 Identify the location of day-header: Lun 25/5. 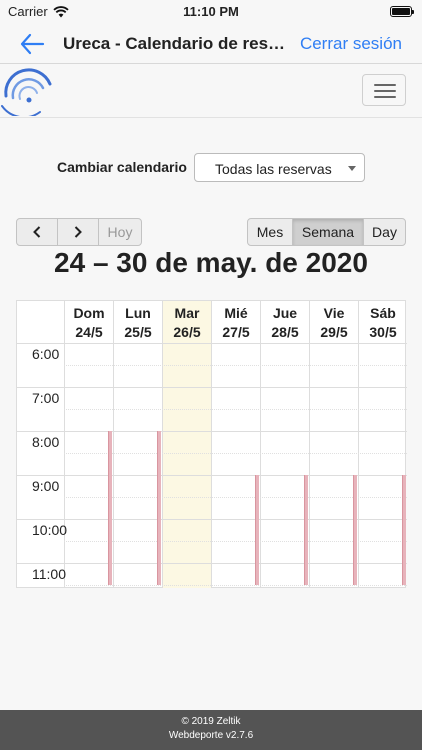
(137, 322).